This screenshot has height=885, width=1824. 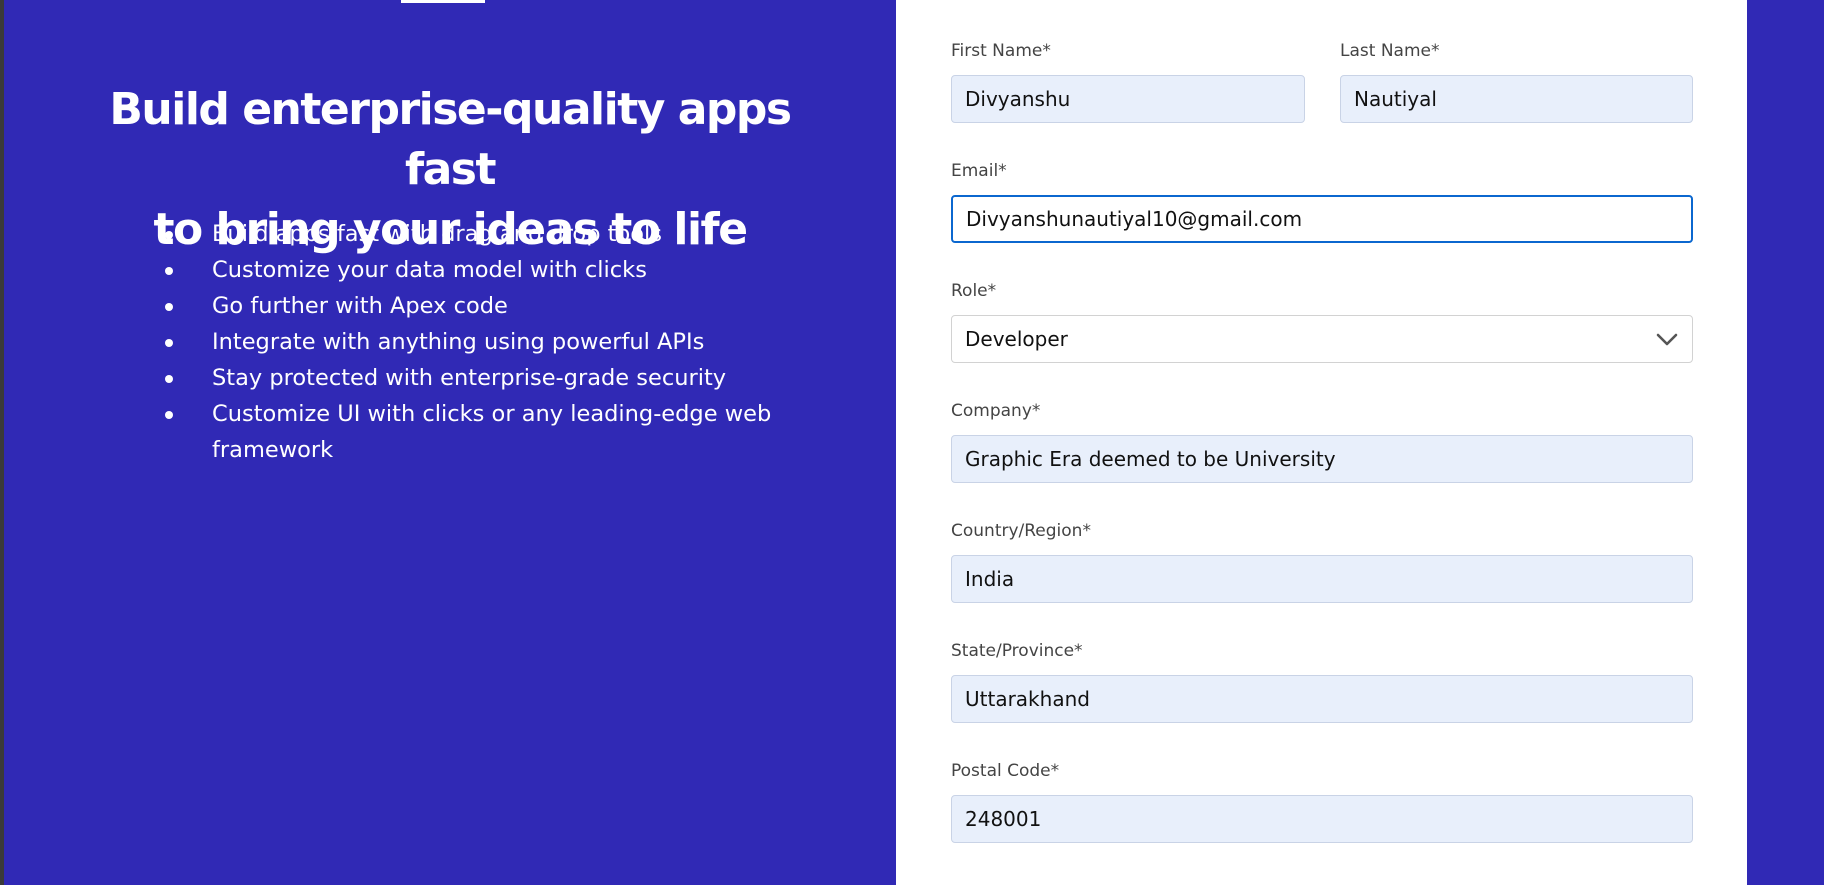 What do you see at coordinates (2, 442) in the screenshot?
I see `window-edge` at bounding box center [2, 442].